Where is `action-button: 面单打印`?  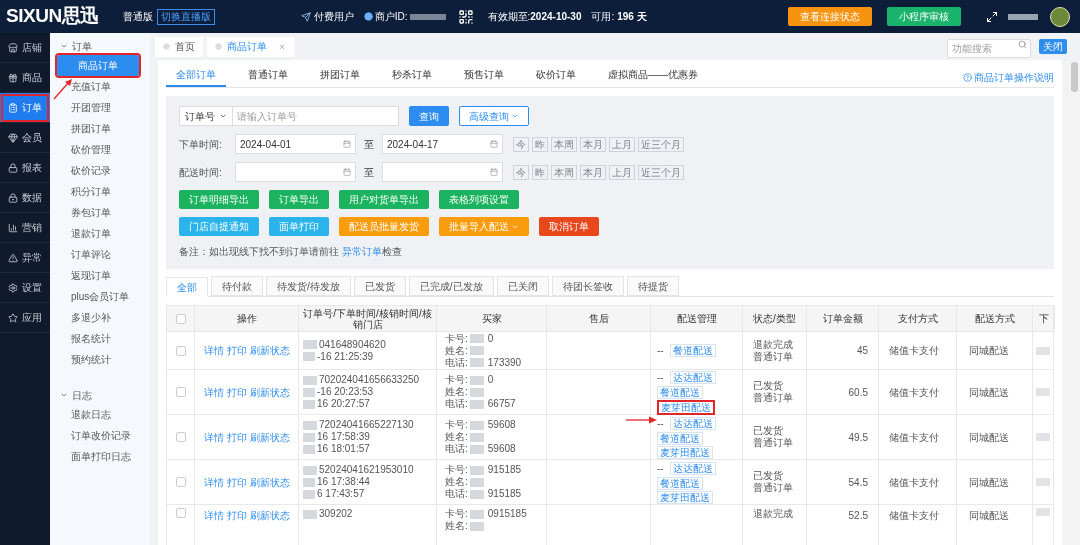
action-button: 面单打印 is located at coordinates (299, 226).